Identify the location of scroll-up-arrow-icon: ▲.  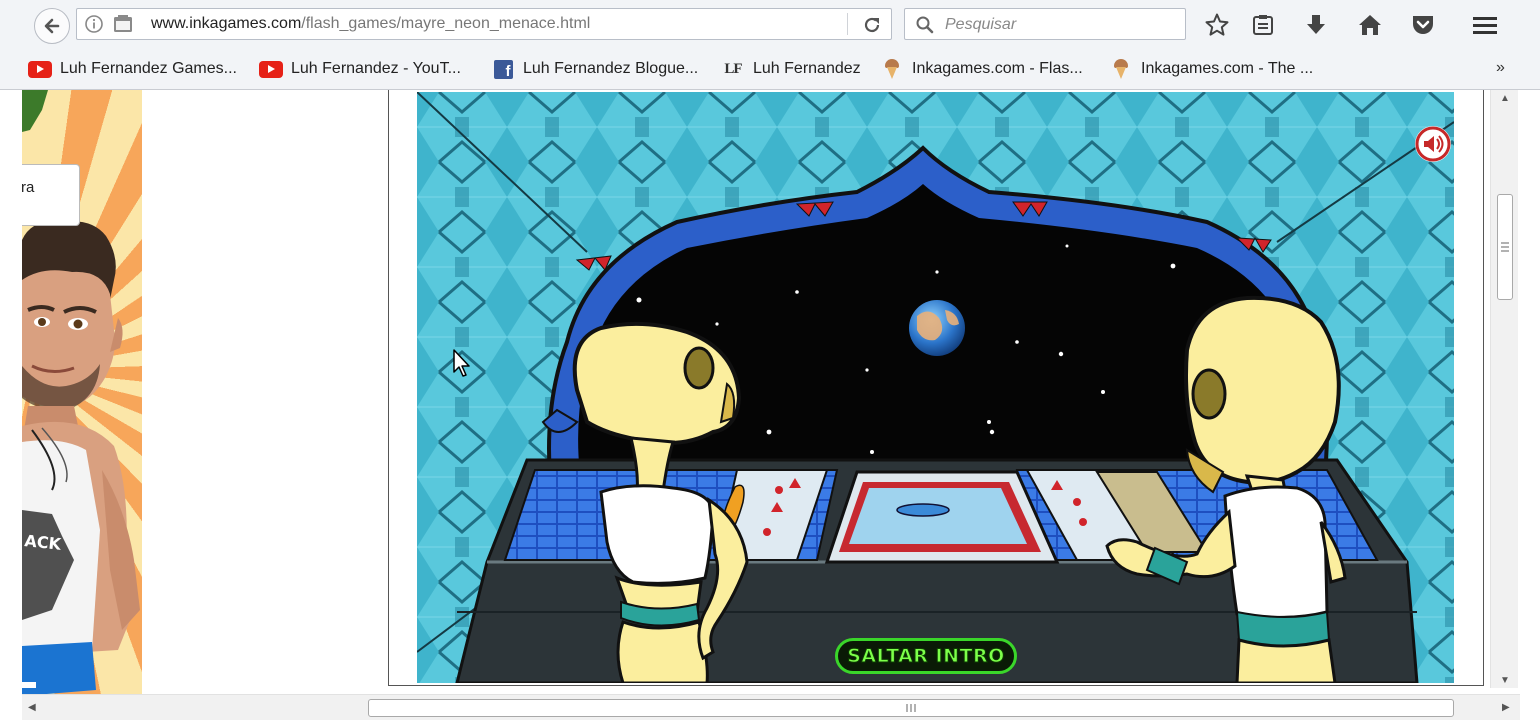
(1505, 99).